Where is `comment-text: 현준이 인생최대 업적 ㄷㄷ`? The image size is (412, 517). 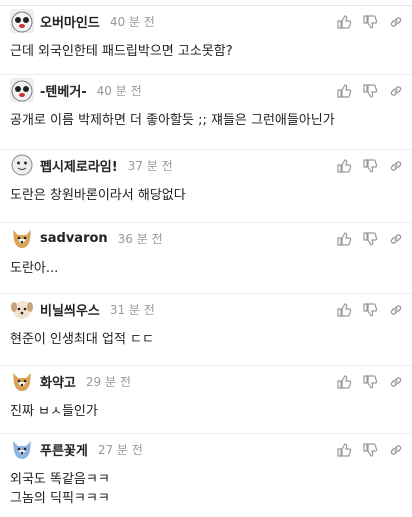 comment-text: 현준이 인생최대 업적 ㄷㄷ is located at coordinates (82, 339).